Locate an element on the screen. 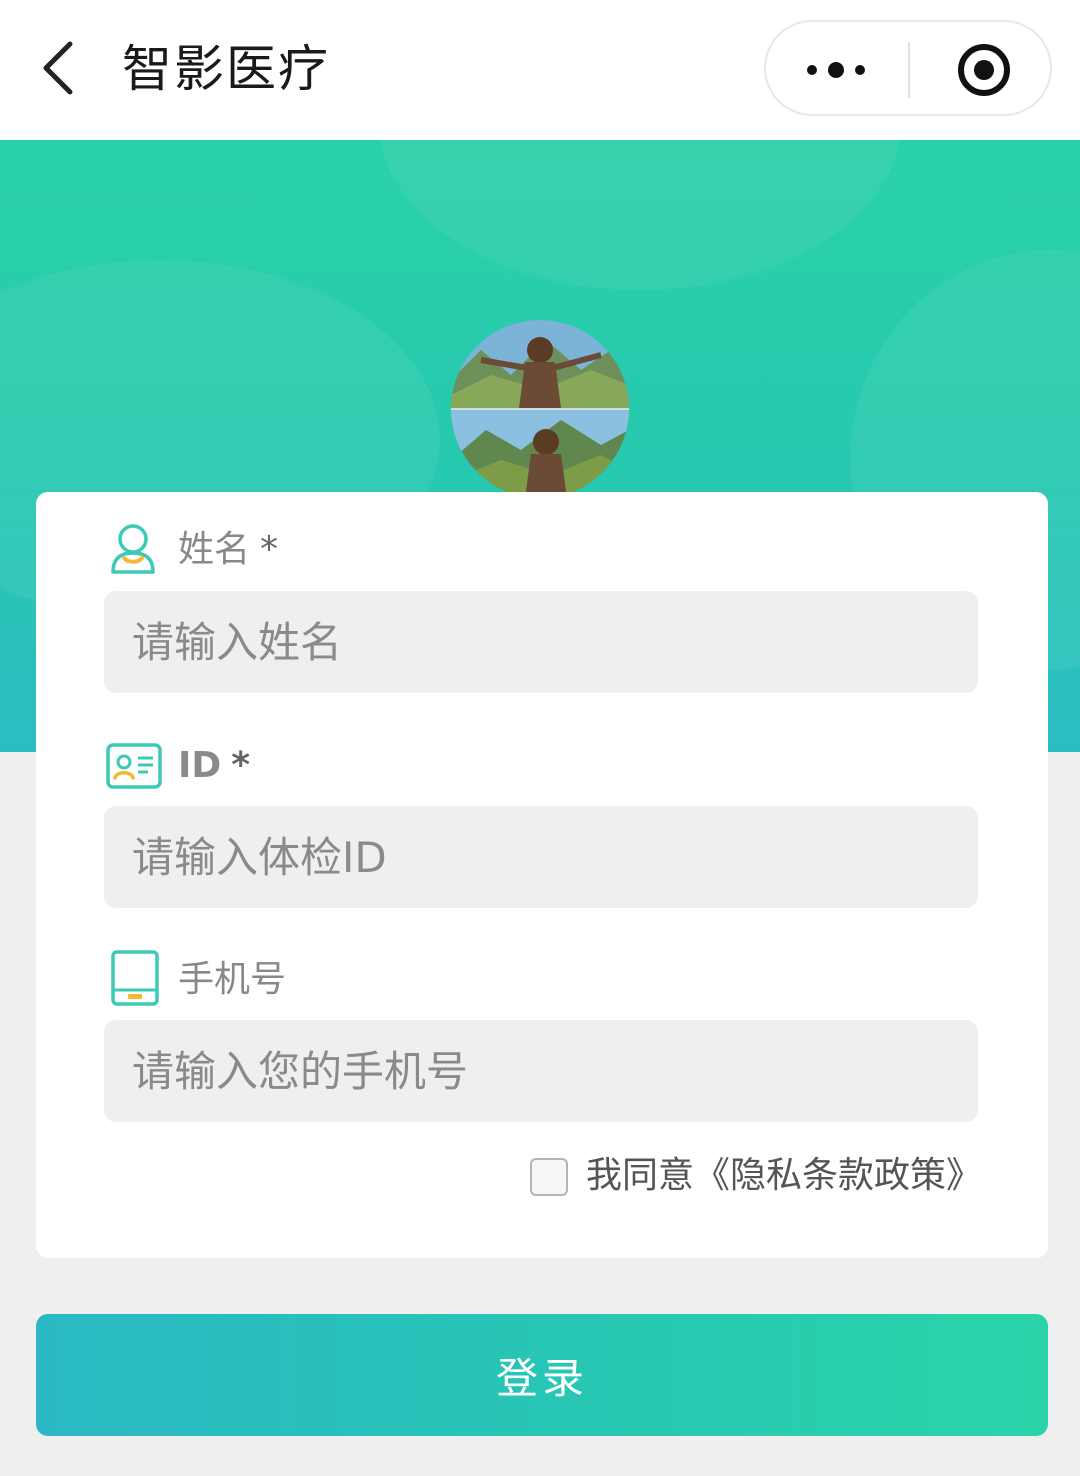 The width and height of the screenshot is (1080, 1476). phone-label: 手机号 is located at coordinates (232, 979).